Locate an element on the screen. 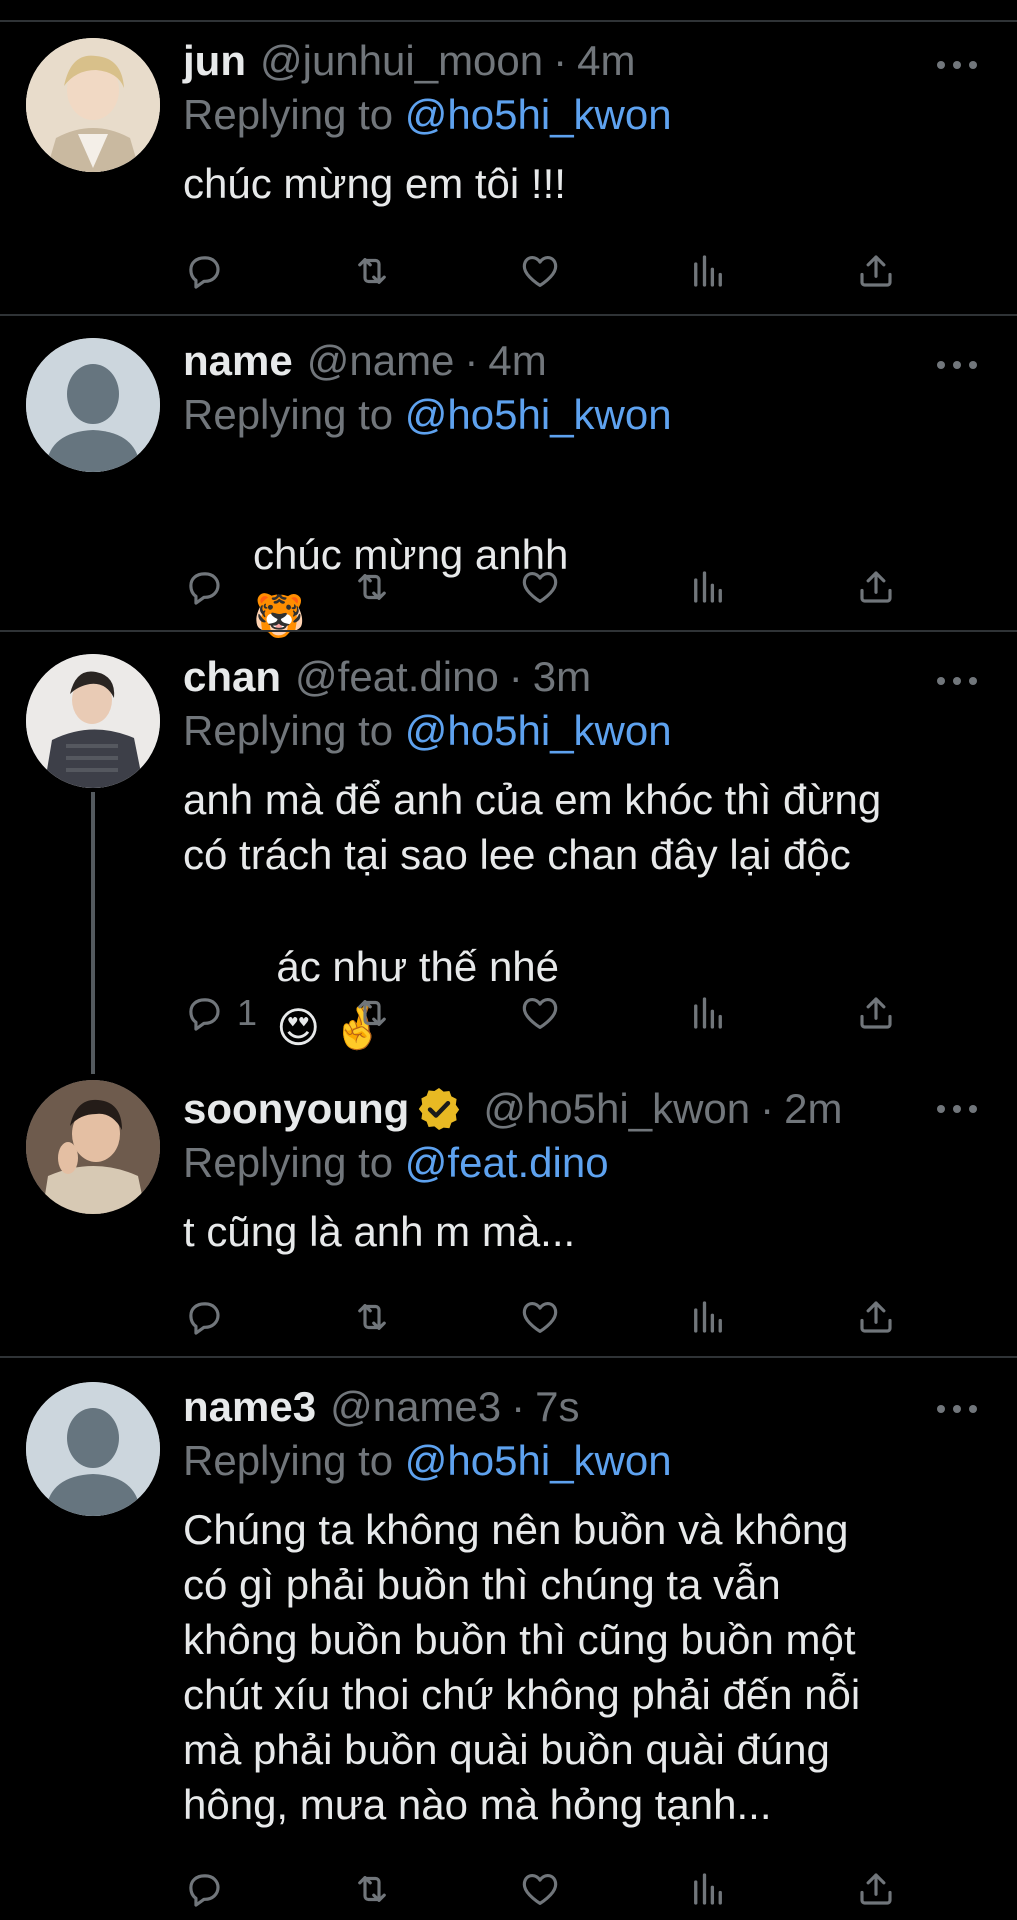 This screenshot has width=1017, height=1920. tweet-text-line: mà phải buồn quài buồn quài đúng is located at coordinates (506, 1749).